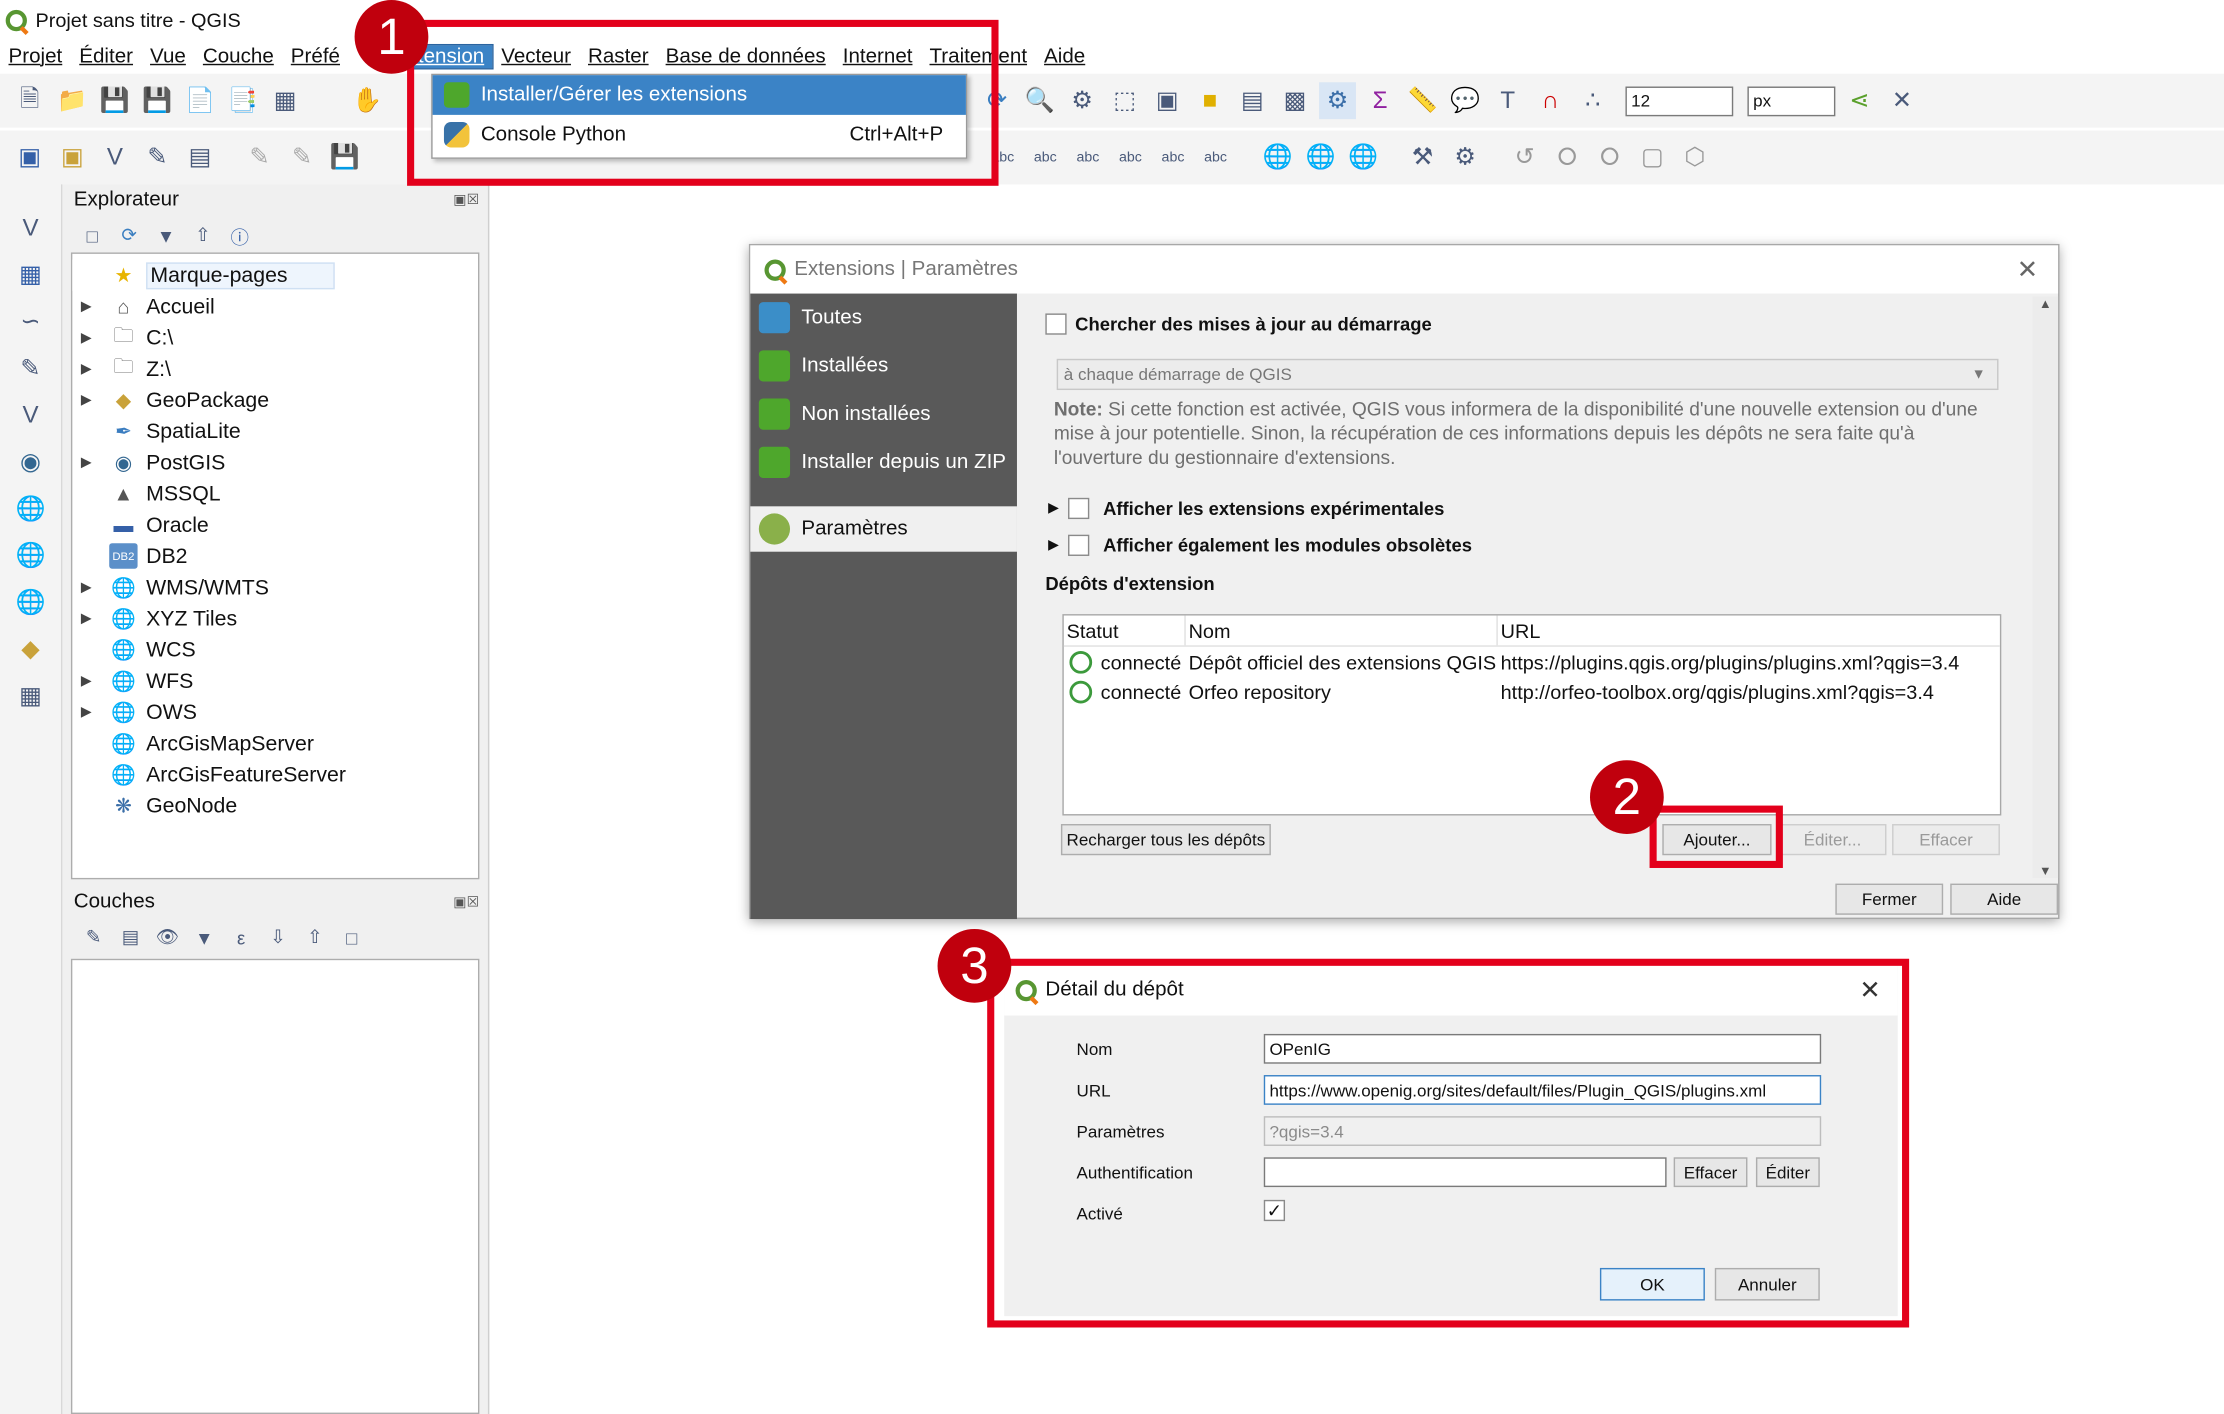 Image resolution: width=2224 pixels, height=1414 pixels. Describe the element at coordinates (1567, 157) in the screenshot. I see `digitize-tool2-icon: ⭘` at that location.